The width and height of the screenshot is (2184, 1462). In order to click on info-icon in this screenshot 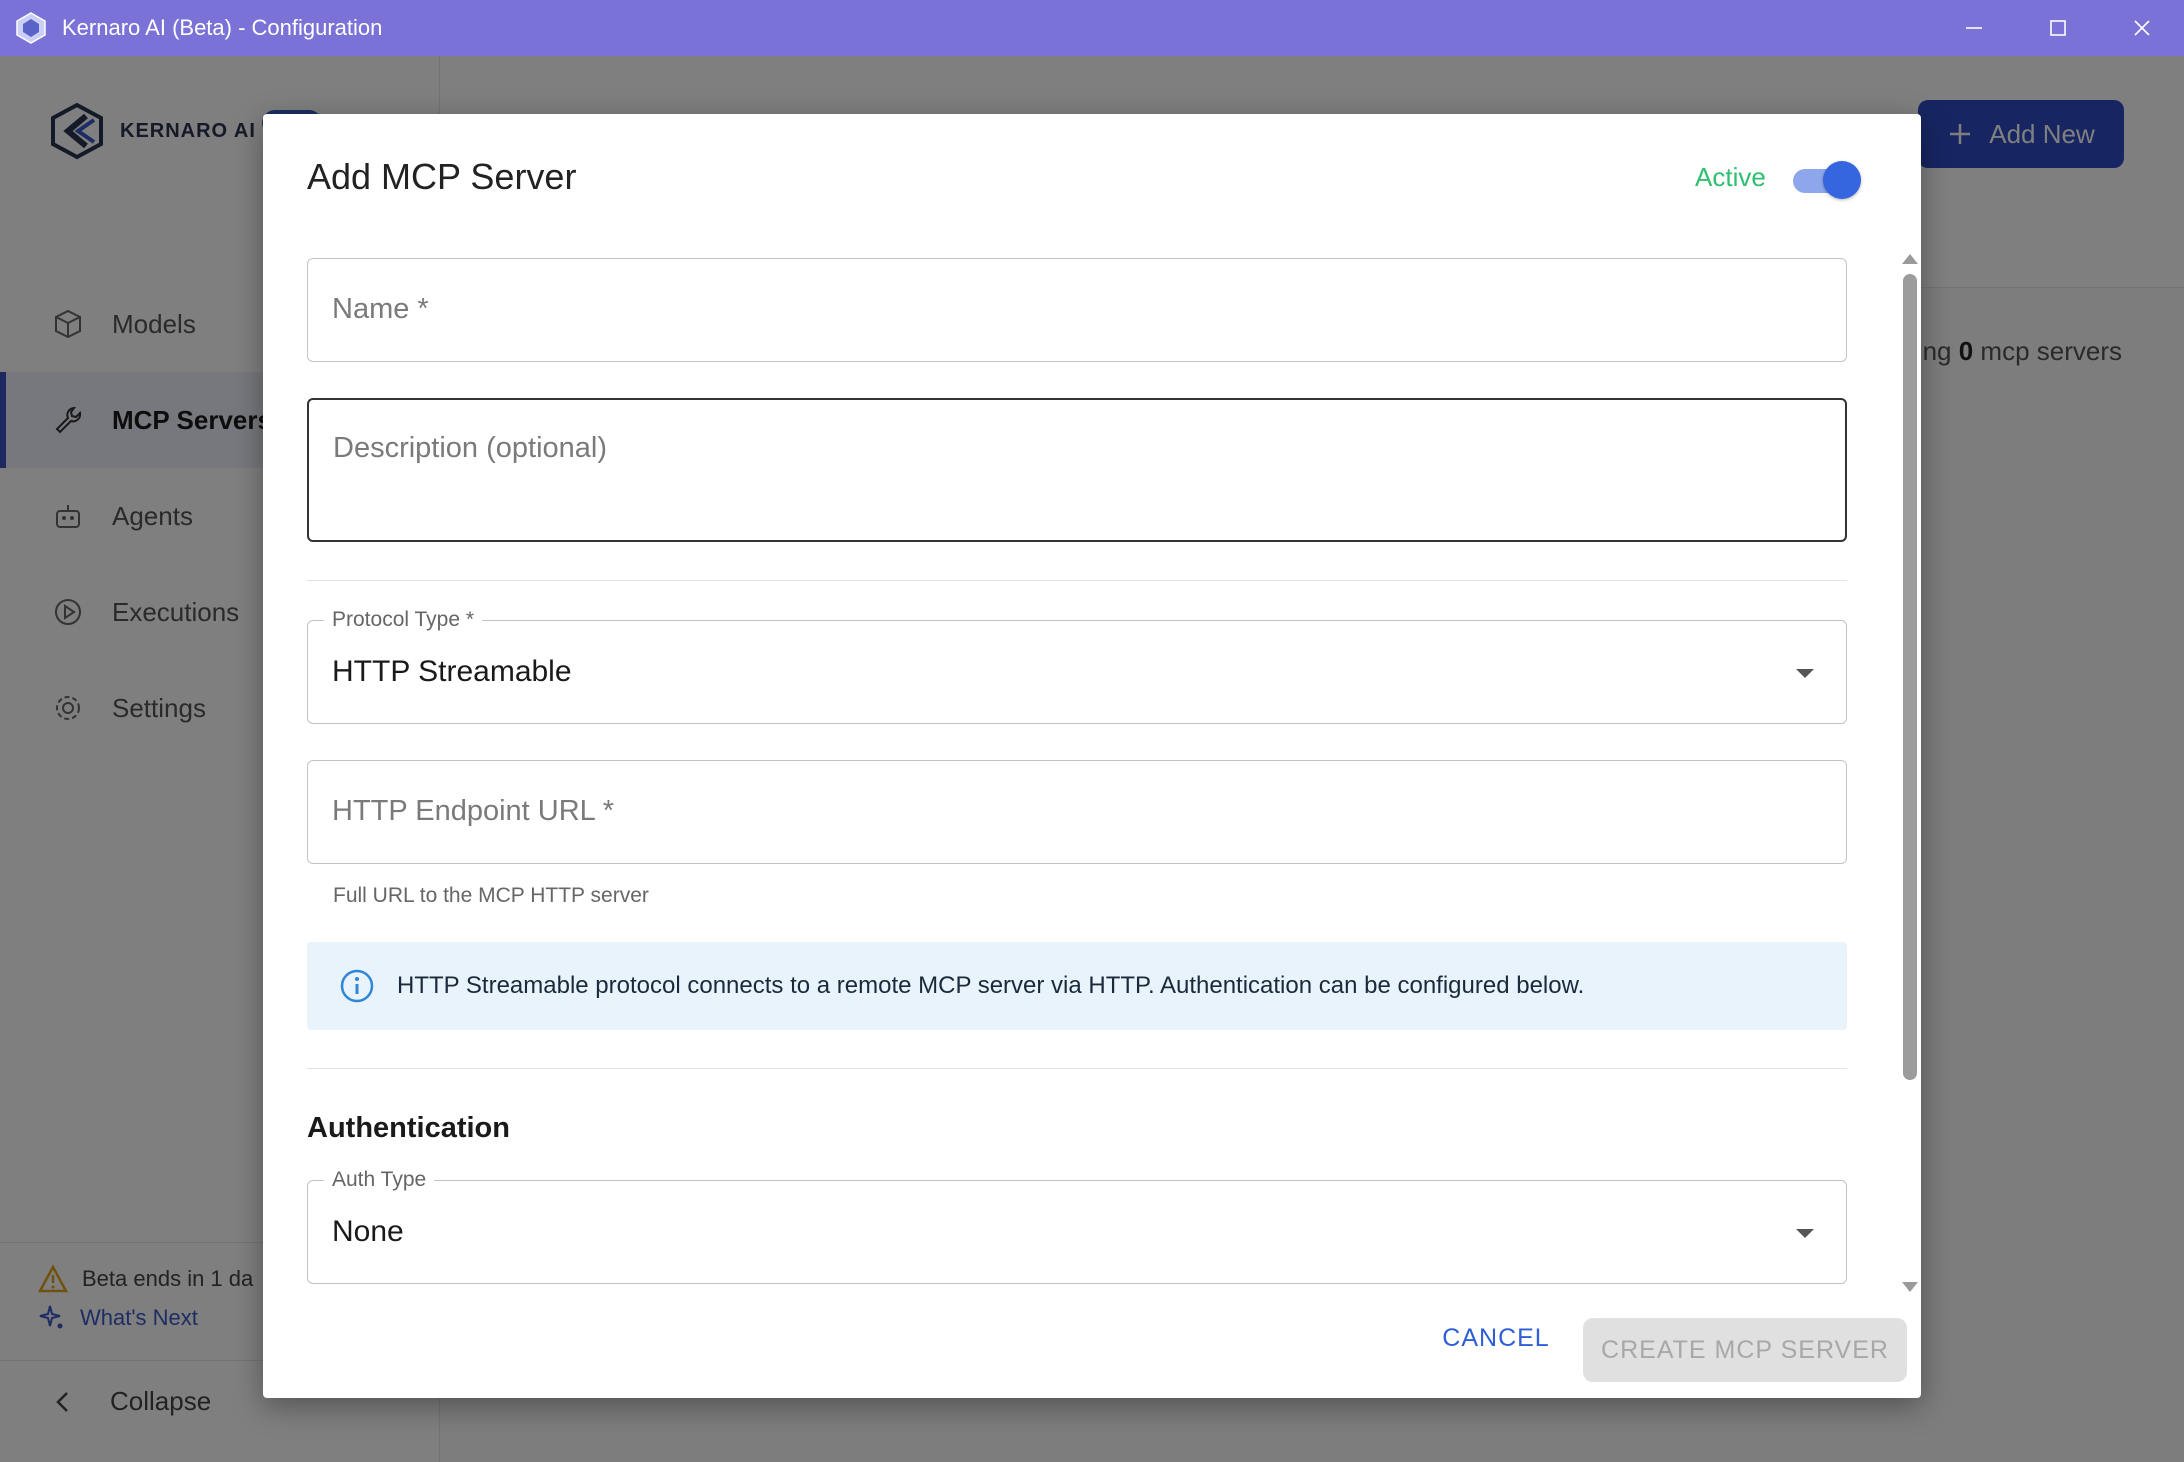, I will do `click(357, 986)`.